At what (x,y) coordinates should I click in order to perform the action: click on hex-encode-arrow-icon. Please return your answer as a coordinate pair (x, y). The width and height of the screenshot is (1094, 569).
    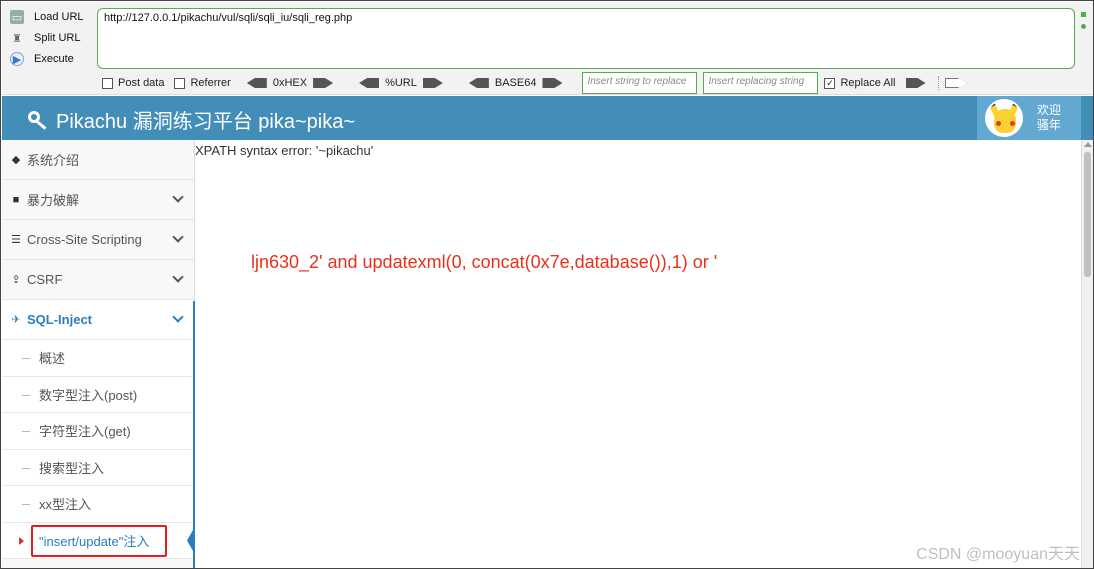
    Looking at the image, I should click on (323, 83).